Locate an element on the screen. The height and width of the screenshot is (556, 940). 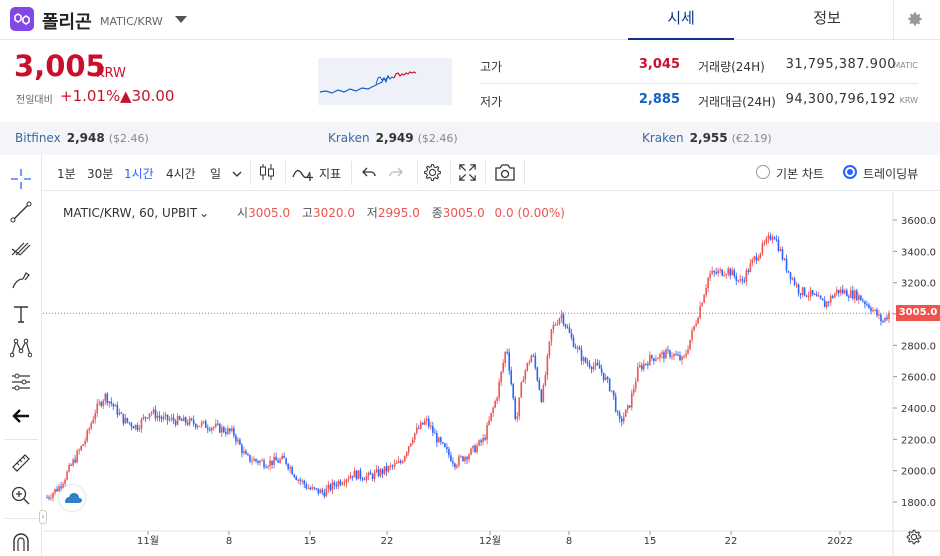
undo-icon is located at coordinates (369, 173).